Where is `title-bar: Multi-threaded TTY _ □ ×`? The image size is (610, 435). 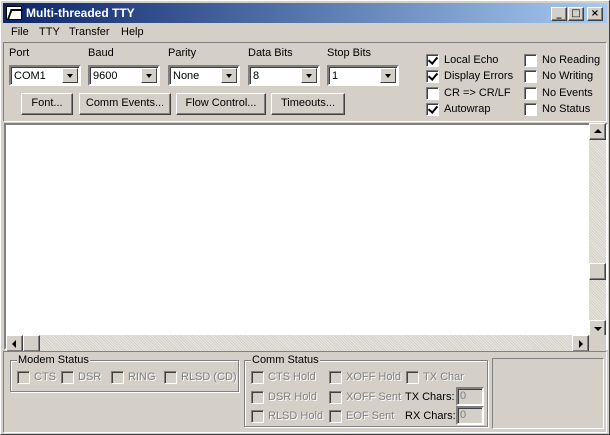 title-bar: Multi-threaded TTY _ □ × is located at coordinates (305, 13).